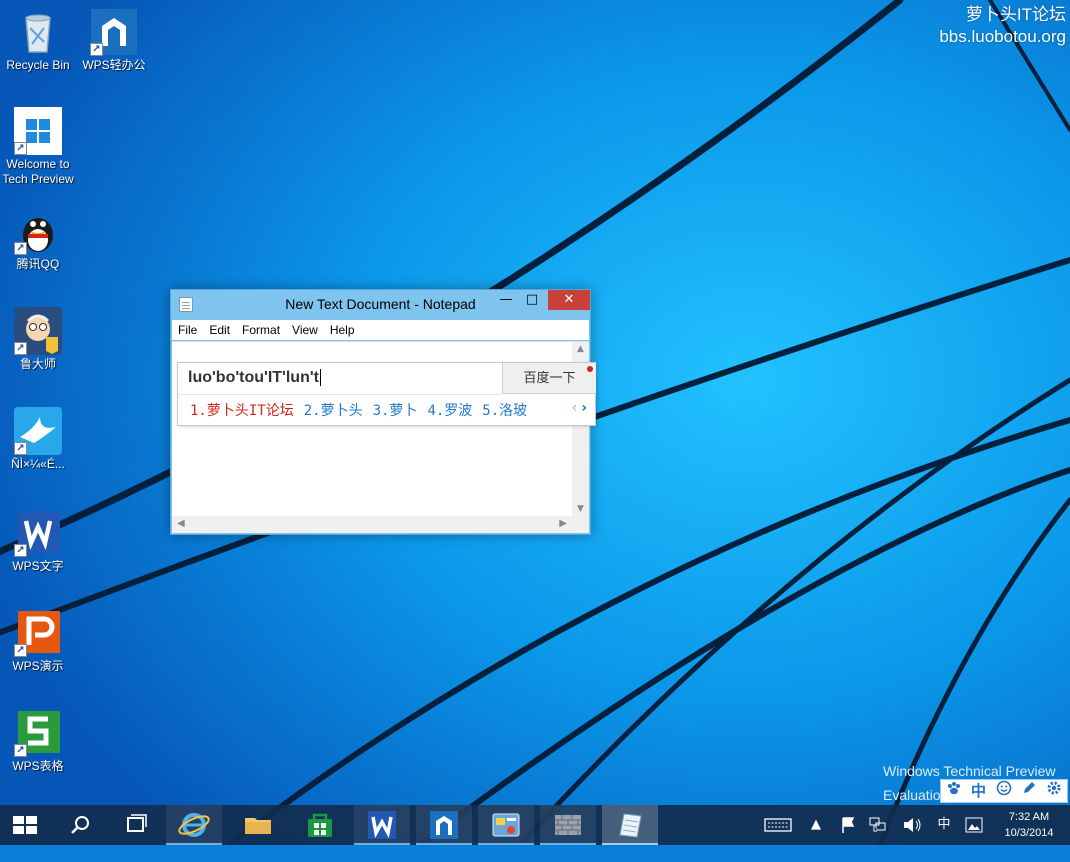 This screenshot has width=1070, height=862. I want to click on baidu-search-label: 百度一下, so click(549, 378).